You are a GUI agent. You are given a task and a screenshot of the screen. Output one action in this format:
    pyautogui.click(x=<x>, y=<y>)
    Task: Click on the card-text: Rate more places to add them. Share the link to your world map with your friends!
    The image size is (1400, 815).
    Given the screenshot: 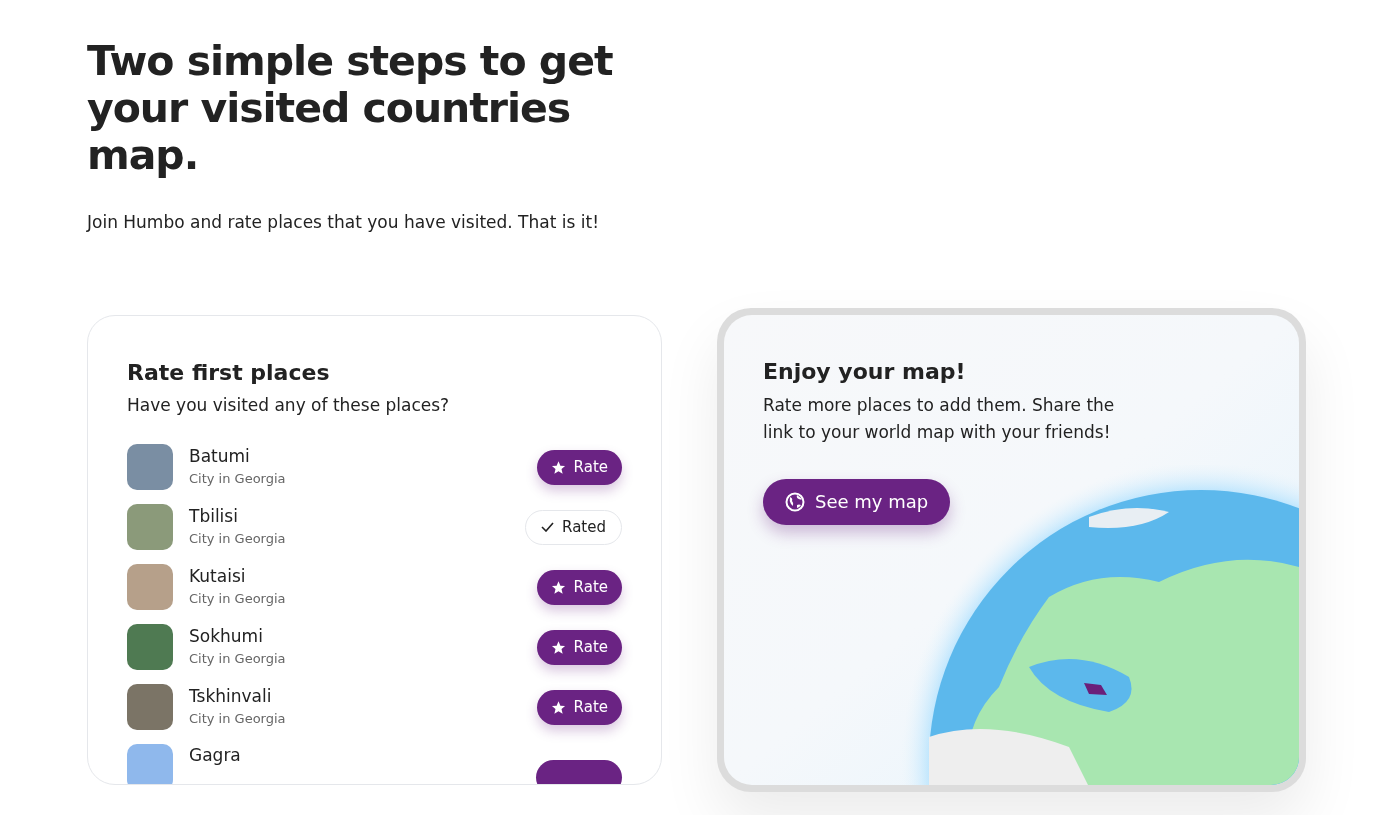 What is the action you would take?
    pyautogui.click(x=939, y=418)
    